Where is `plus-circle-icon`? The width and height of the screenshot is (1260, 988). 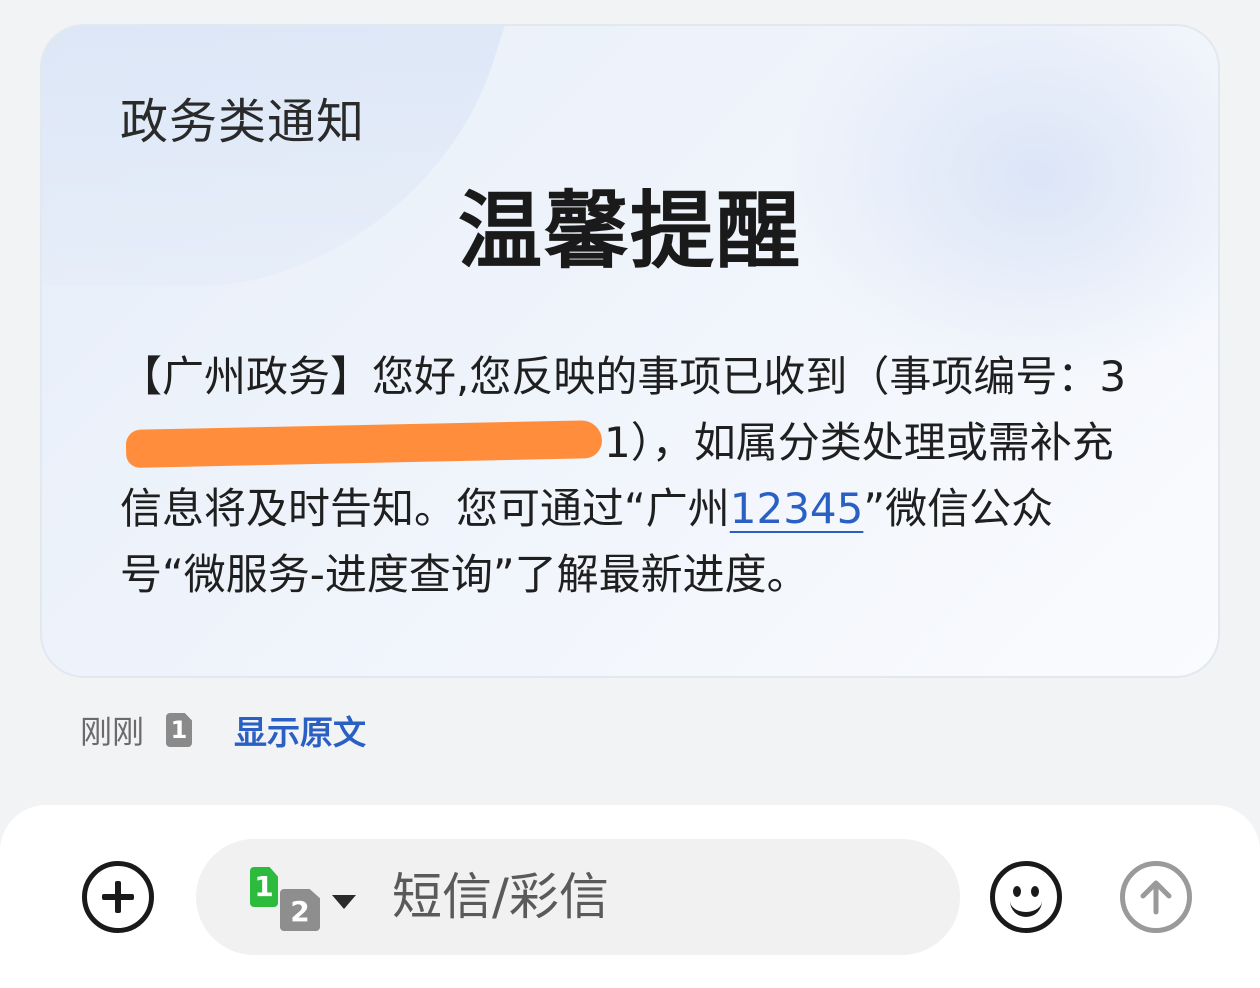
plus-circle-icon is located at coordinates (118, 897).